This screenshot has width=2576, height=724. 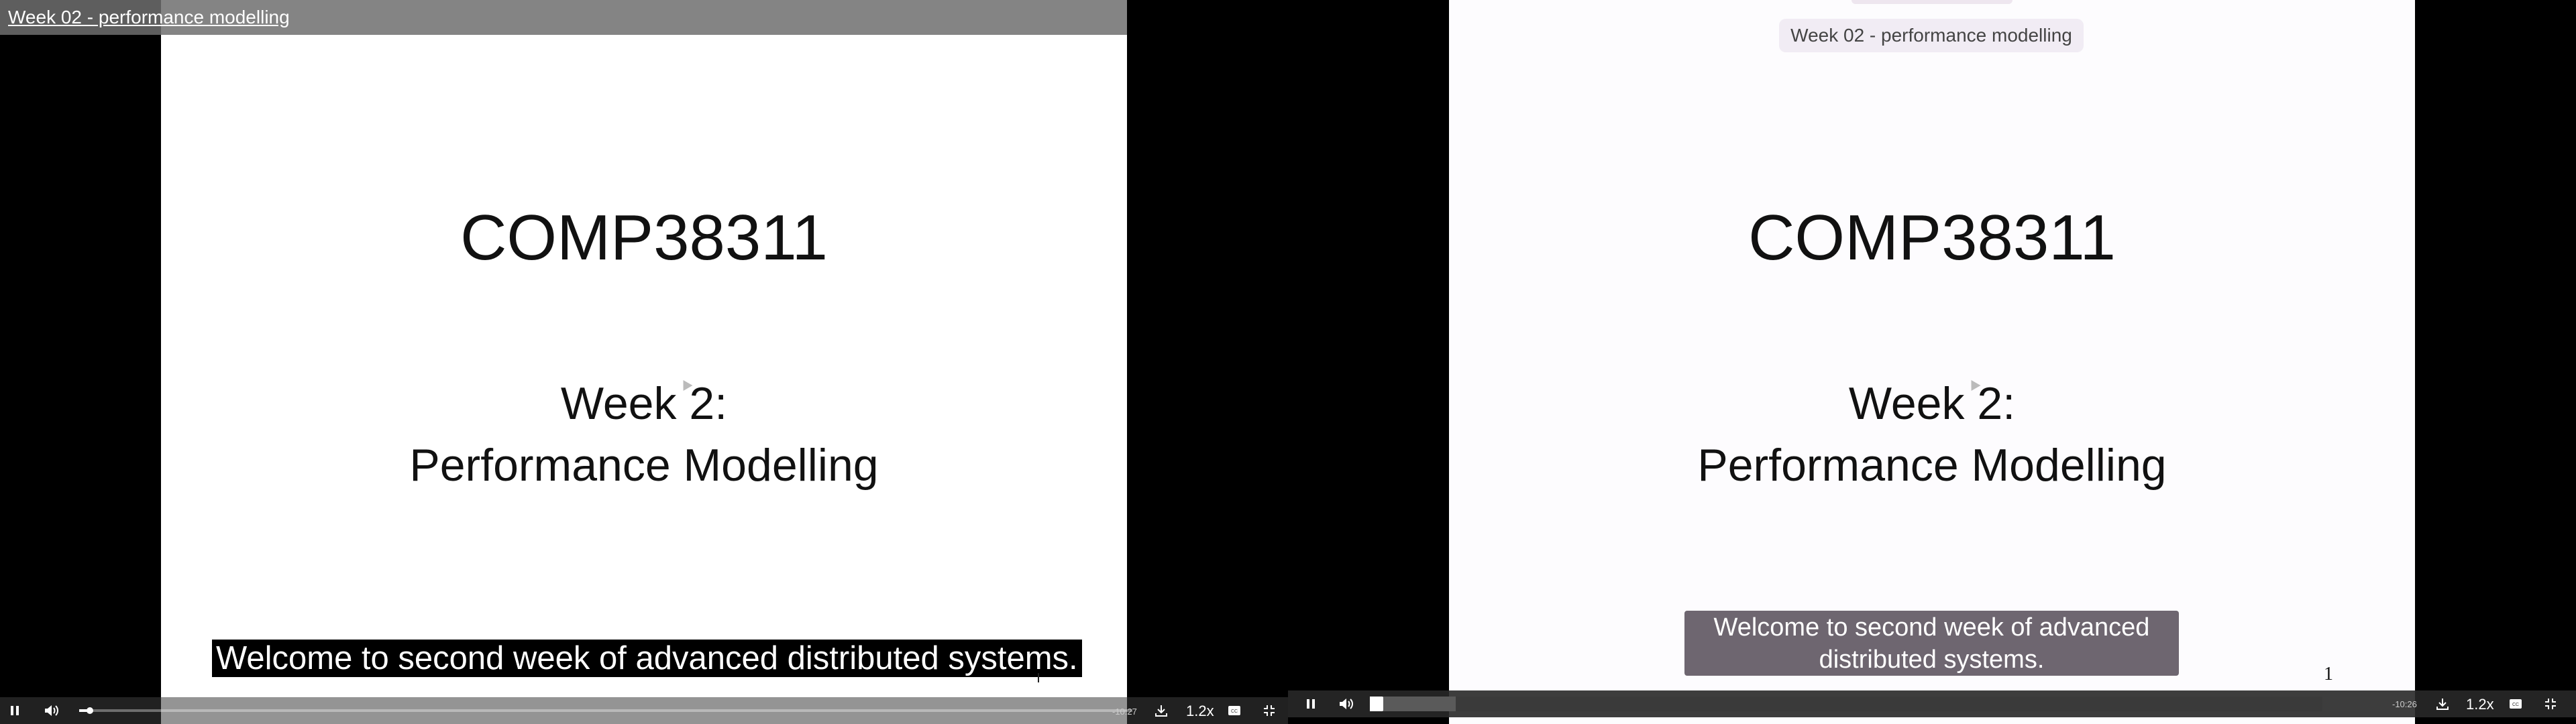 What do you see at coordinates (1038, 677) in the screenshot?
I see `slide-tick-mark` at bounding box center [1038, 677].